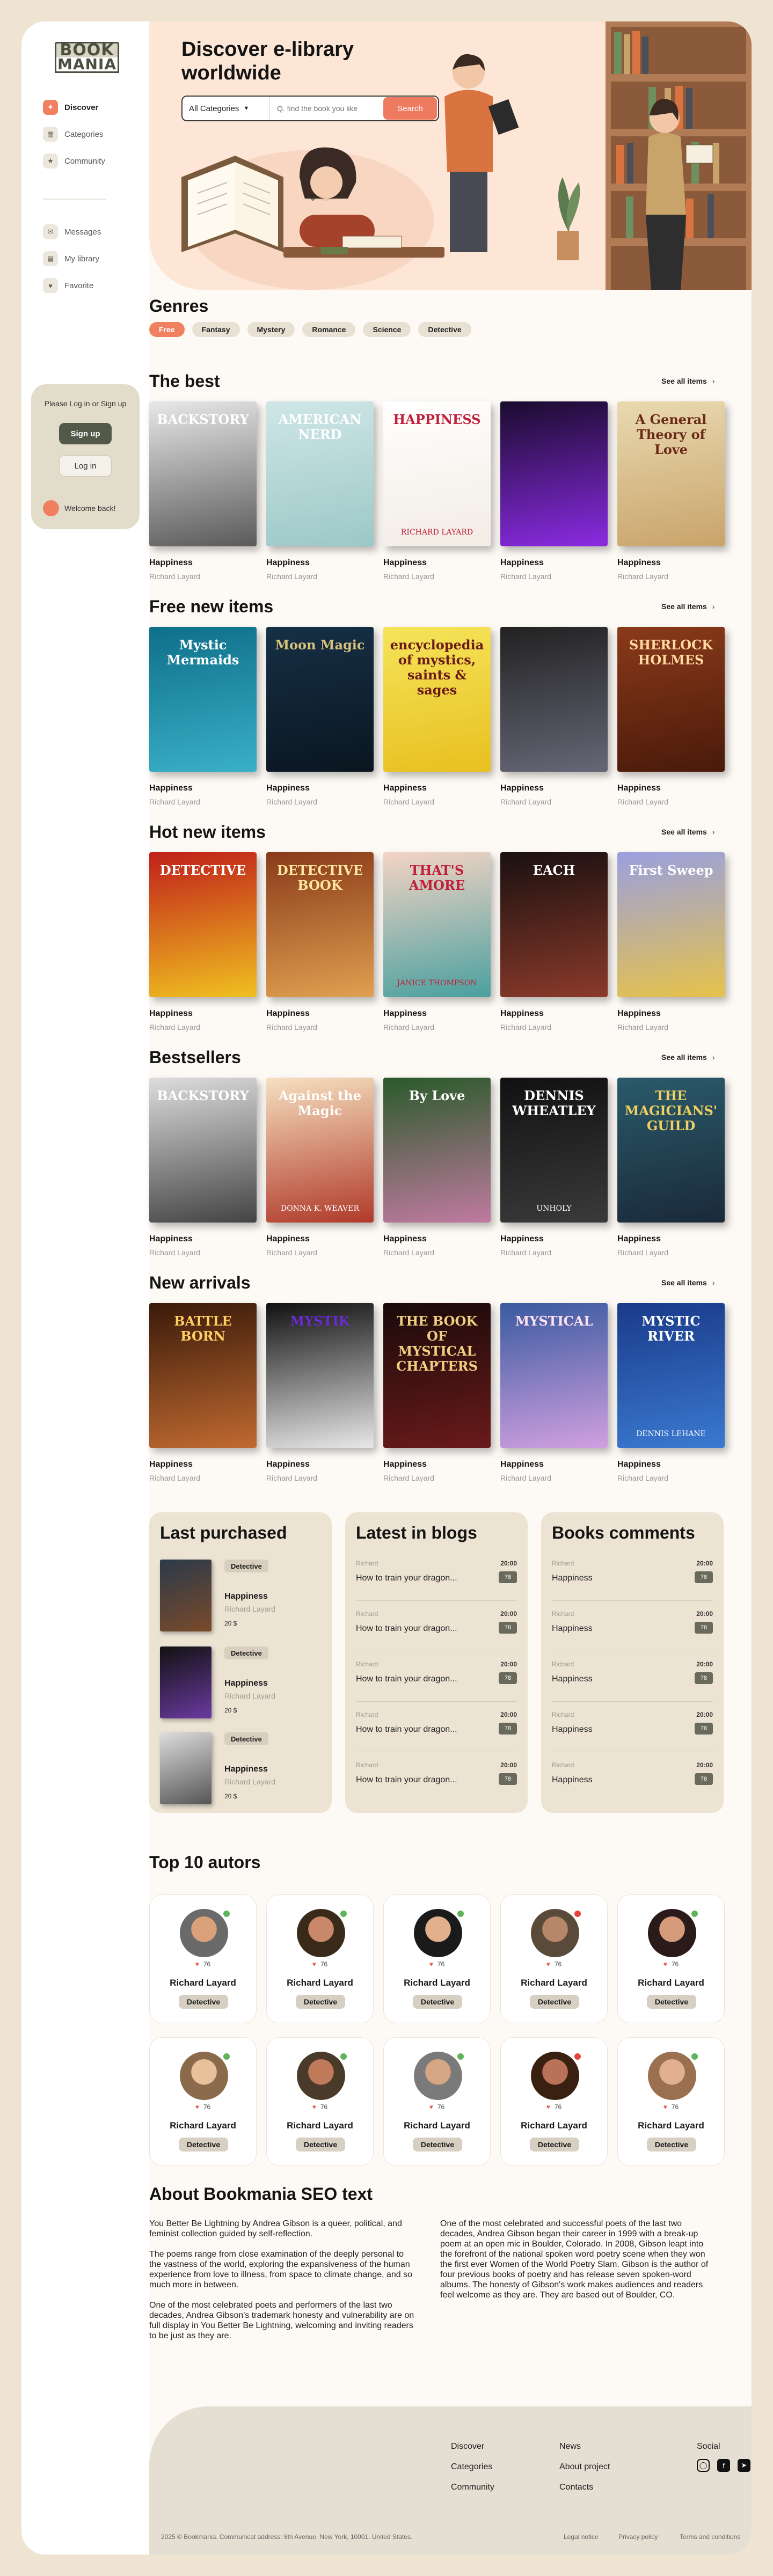 The height and width of the screenshot is (2576, 773). I want to click on heart-icon: ♥, so click(665, 1964).